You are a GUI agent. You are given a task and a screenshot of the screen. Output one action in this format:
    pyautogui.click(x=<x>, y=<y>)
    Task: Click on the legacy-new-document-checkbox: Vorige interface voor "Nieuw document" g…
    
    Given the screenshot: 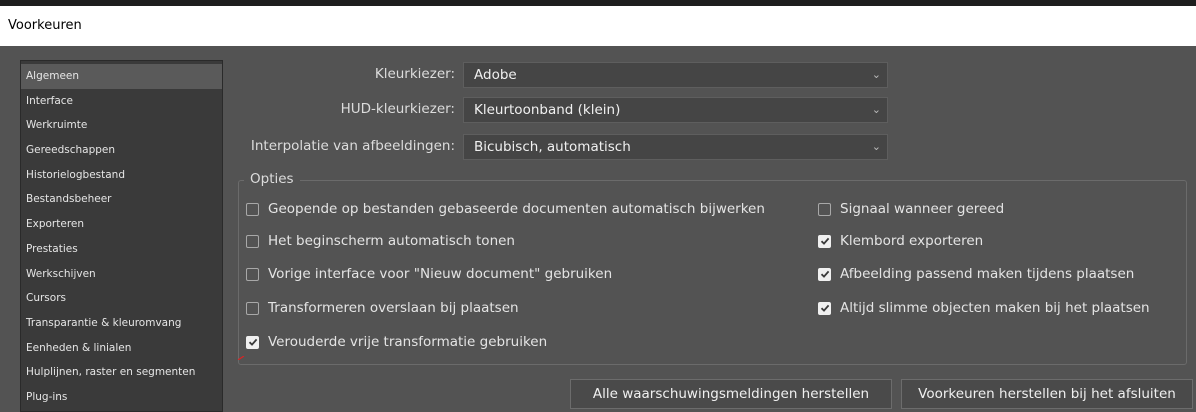 What is the action you would take?
    pyautogui.click(x=429, y=274)
    